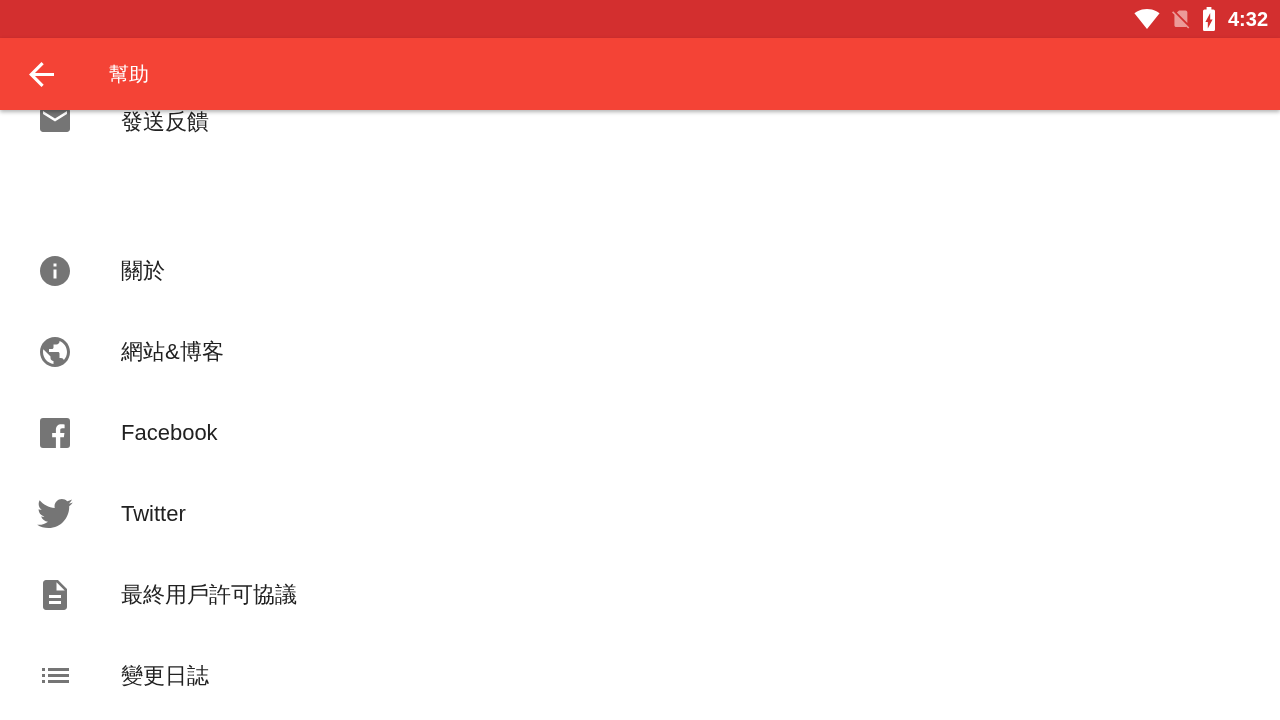  Describe the element at coordinates (640, 594) in the screenshot. I see `list-item: 最終用戶許可協議` at that location.